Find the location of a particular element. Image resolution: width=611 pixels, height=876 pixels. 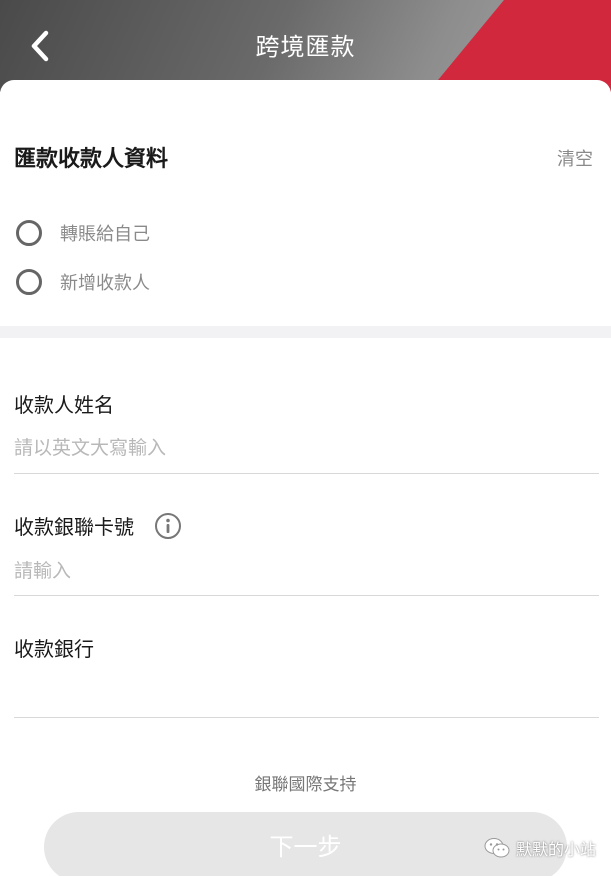

option-add-payee: 新增收款人 is located at coordinates (83, 282).